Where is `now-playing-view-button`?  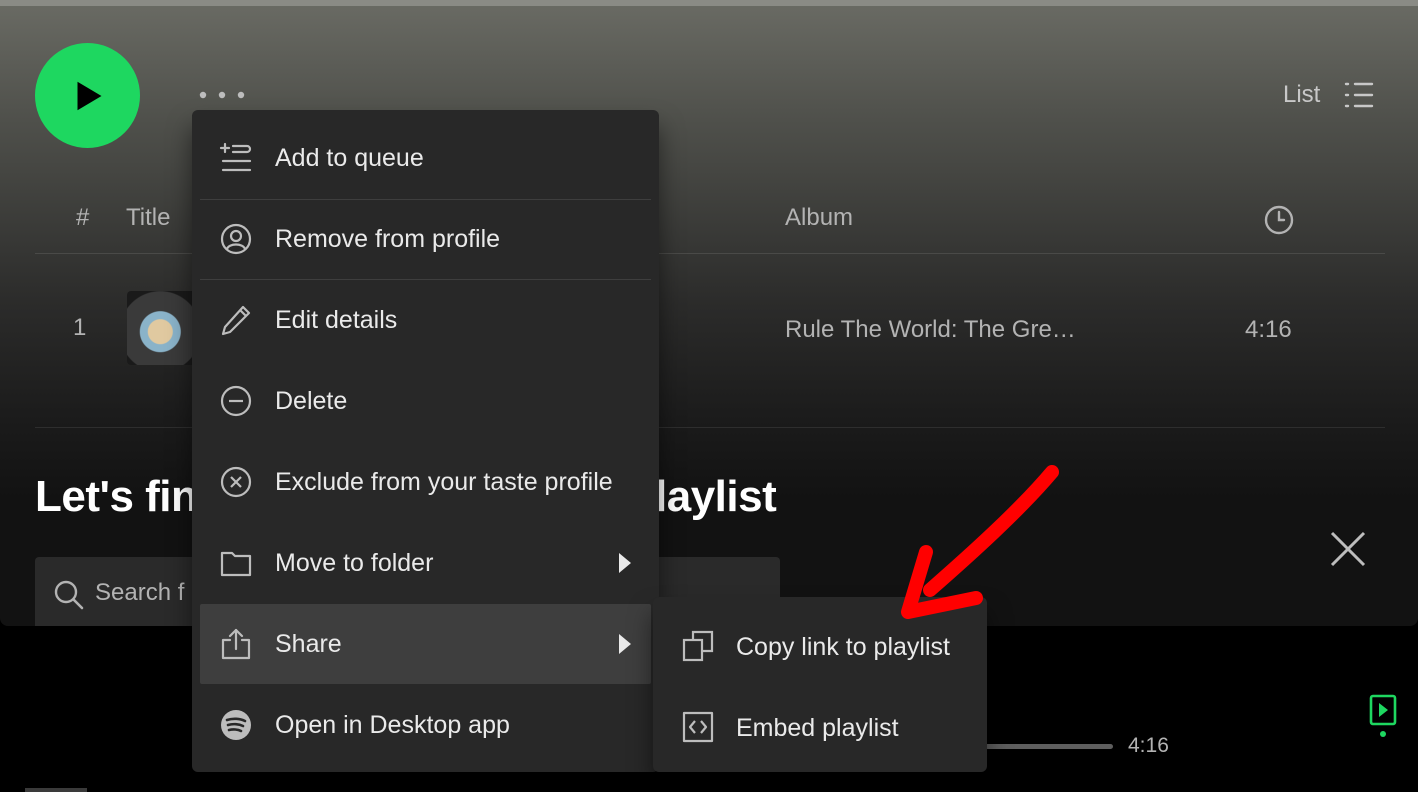 now-playing-view-button is located at coordinates (1383, 717).